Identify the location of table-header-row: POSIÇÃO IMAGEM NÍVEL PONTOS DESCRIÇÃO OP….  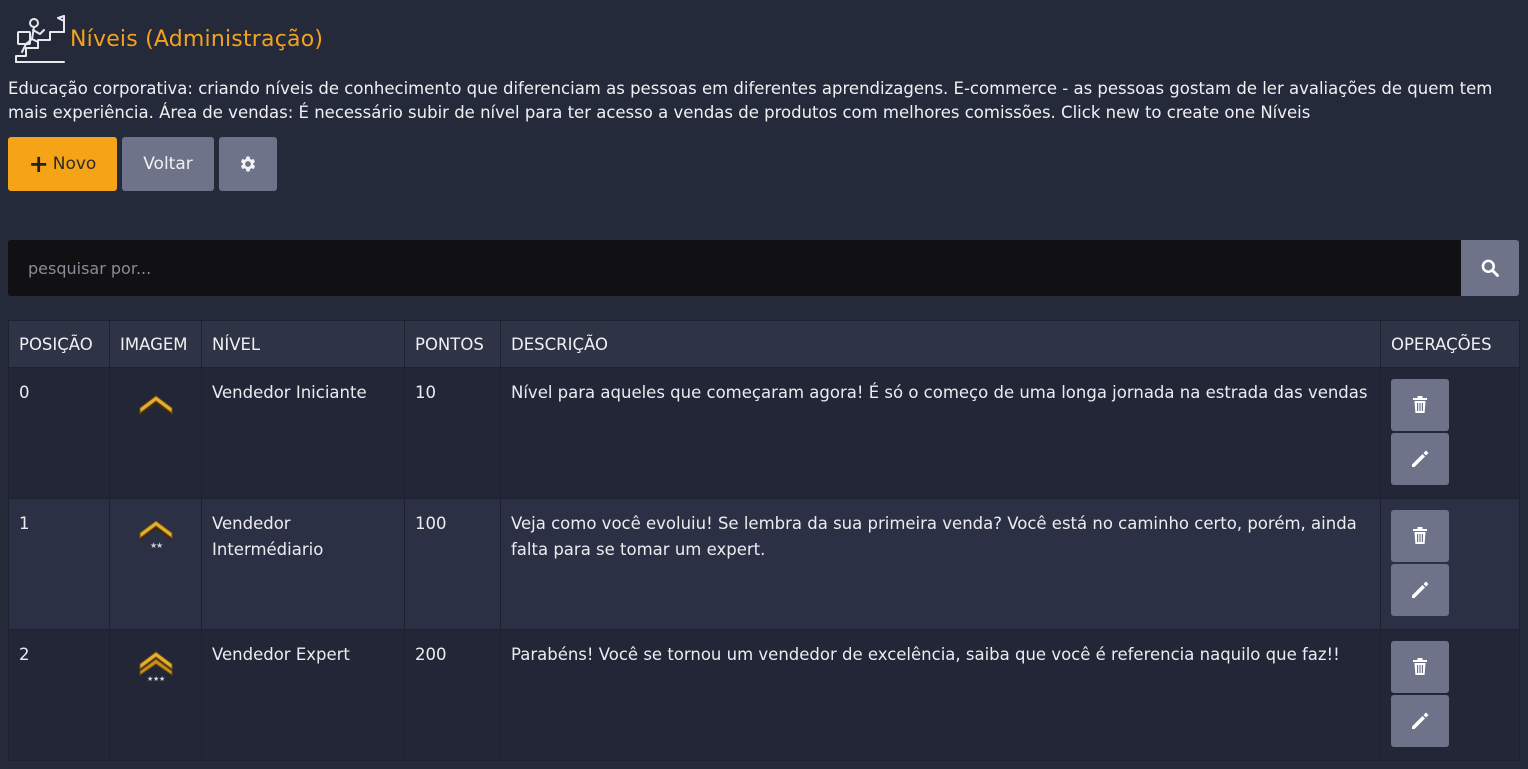
(764, 344).